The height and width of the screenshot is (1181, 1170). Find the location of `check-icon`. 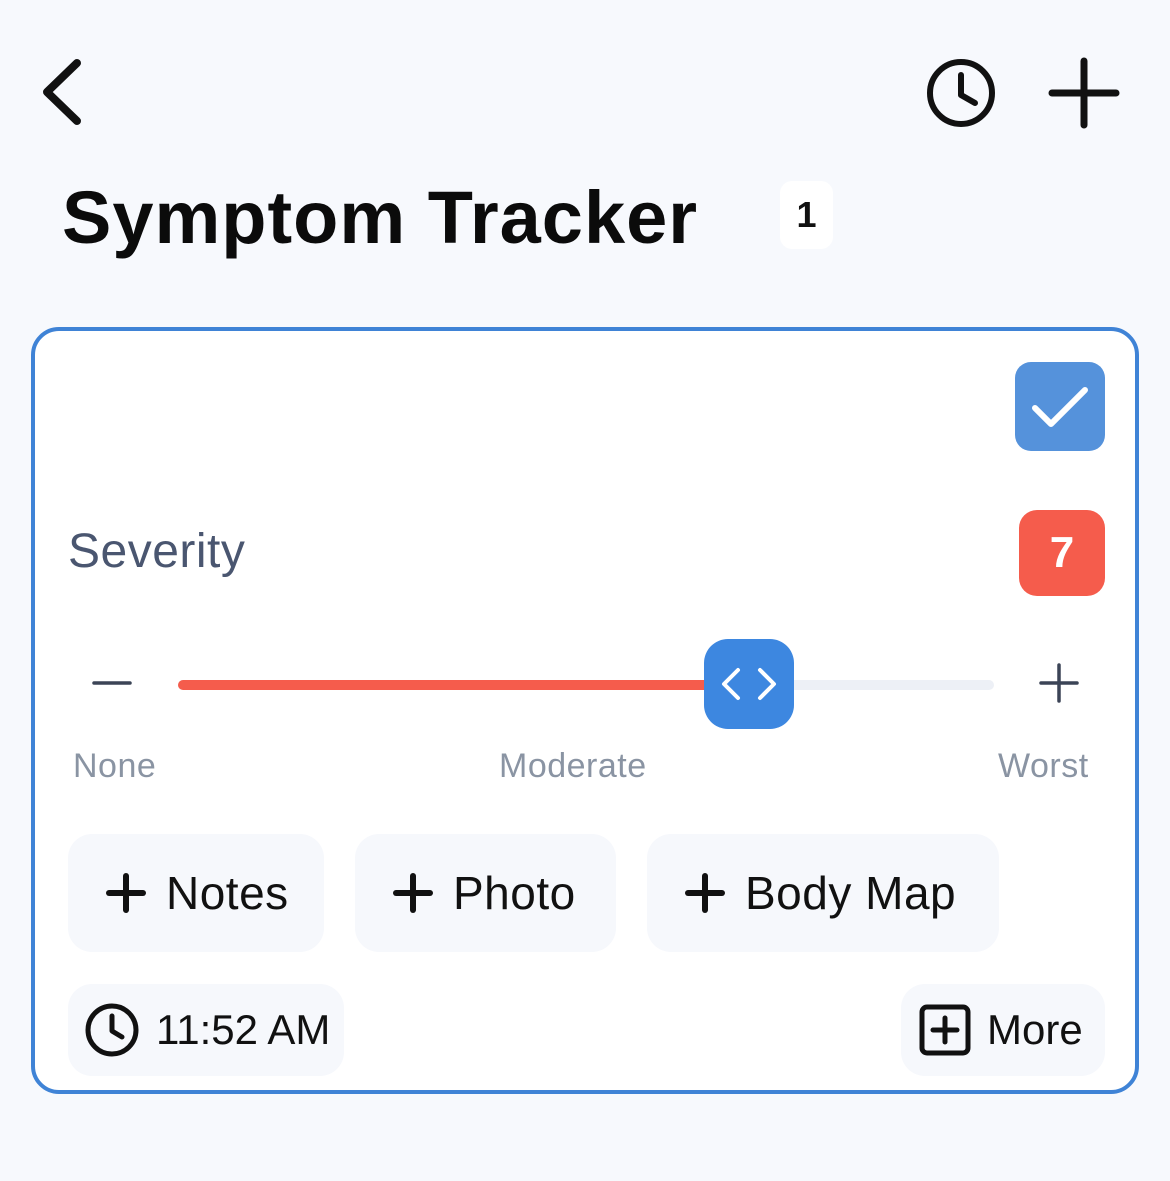

check-icon is located at coordinates (1060, 406).